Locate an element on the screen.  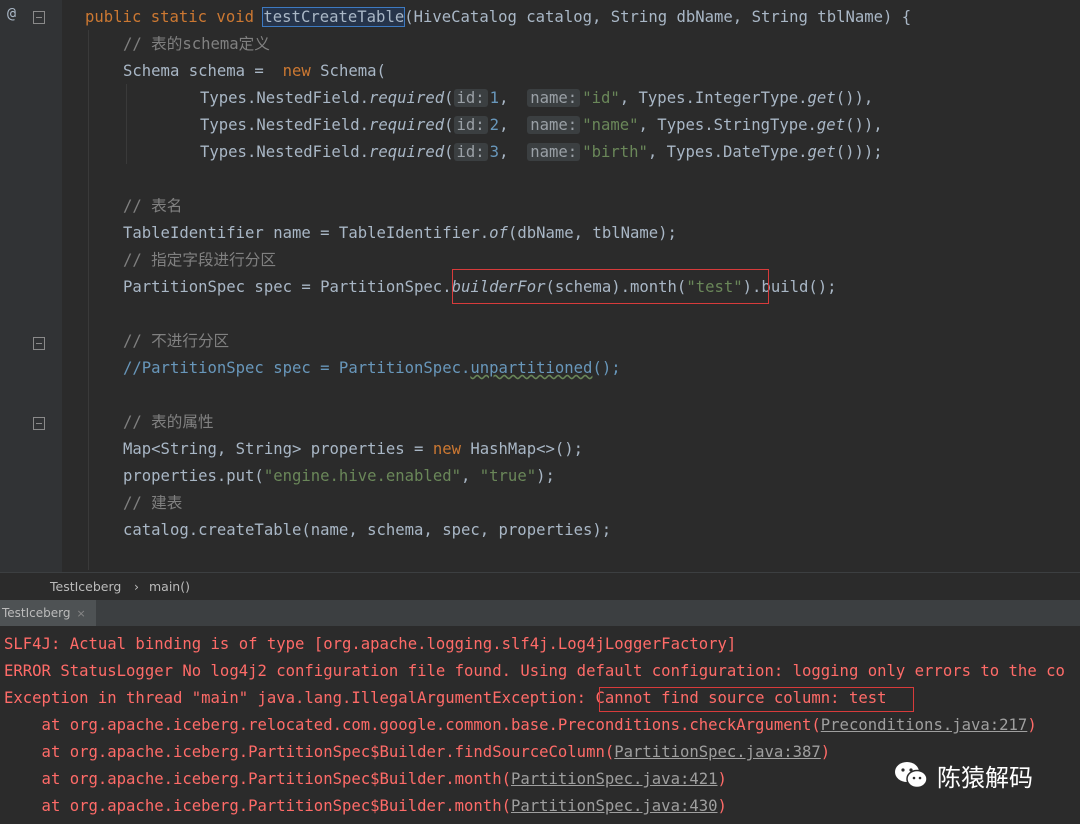
tab-run-testiceberg: TestIceberg × is located at coordinates (48, 613).